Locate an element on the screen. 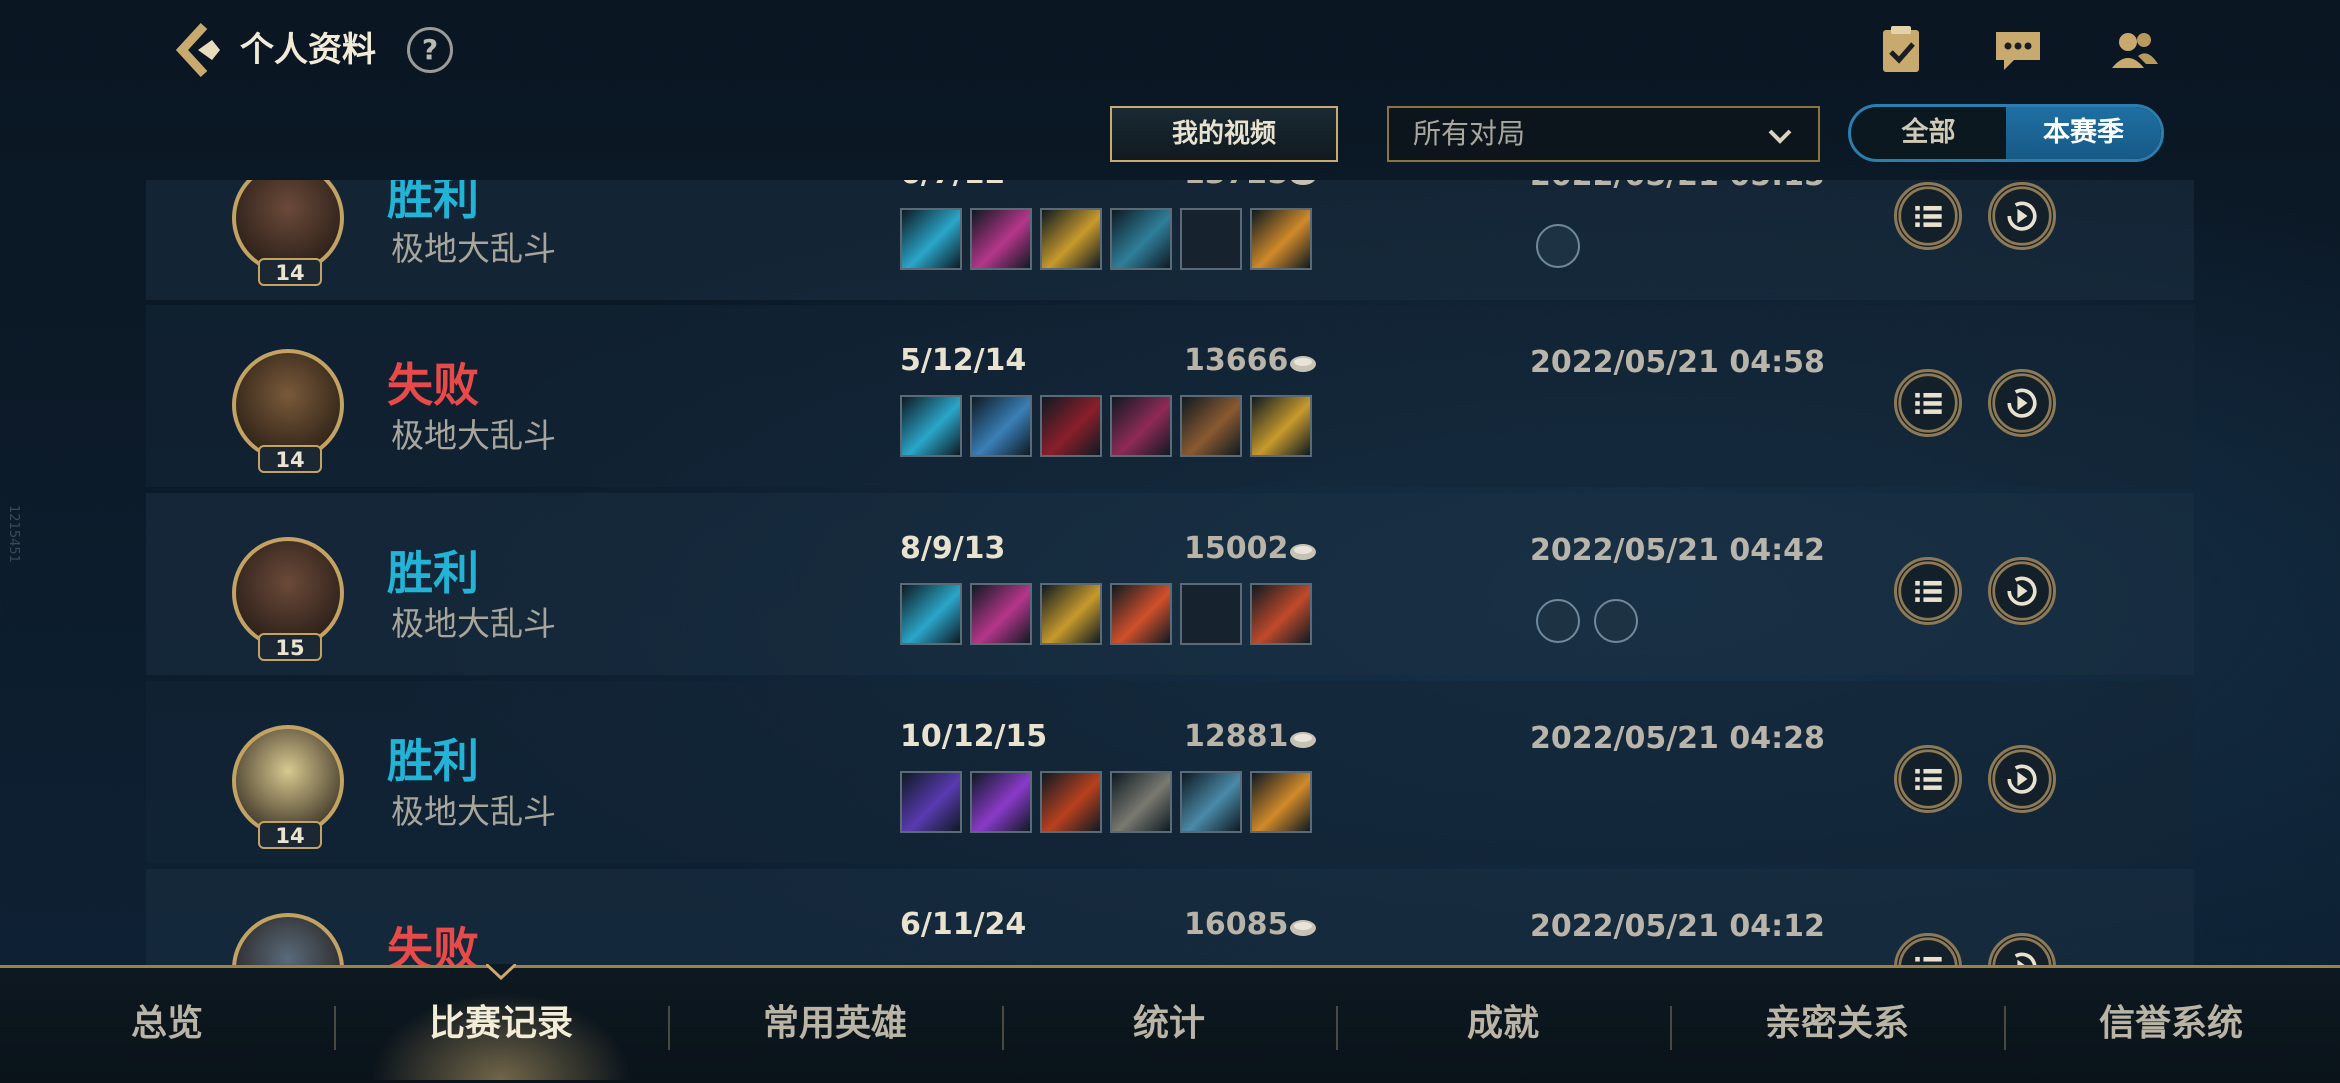 The image size is (2340, 1083). match-row: 14 胜利 极地大乱斗 10/12/15 12881 2022/05/21 04:28 is located at coordinates (1170, 772).